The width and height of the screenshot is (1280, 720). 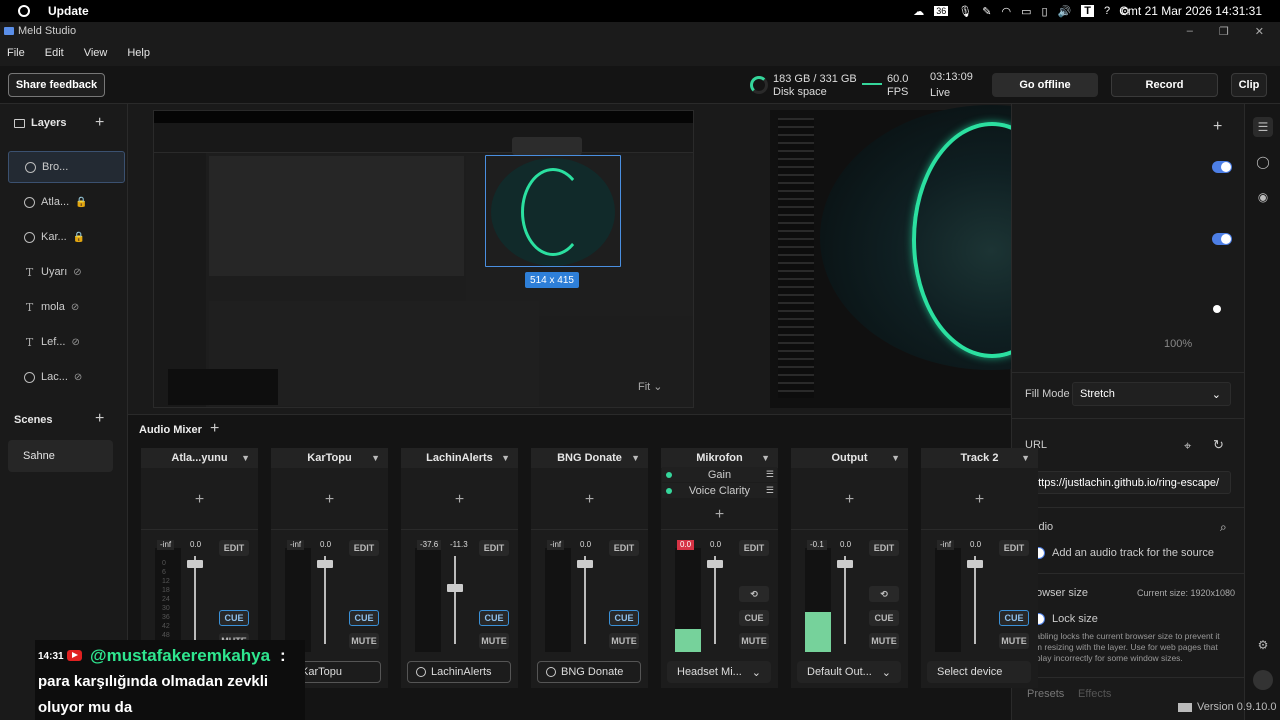 What do you see at coordinates (66, 202) in the screenshot?
I see `layer-item: Atla... 🔒` at bounding box center [66, 202].